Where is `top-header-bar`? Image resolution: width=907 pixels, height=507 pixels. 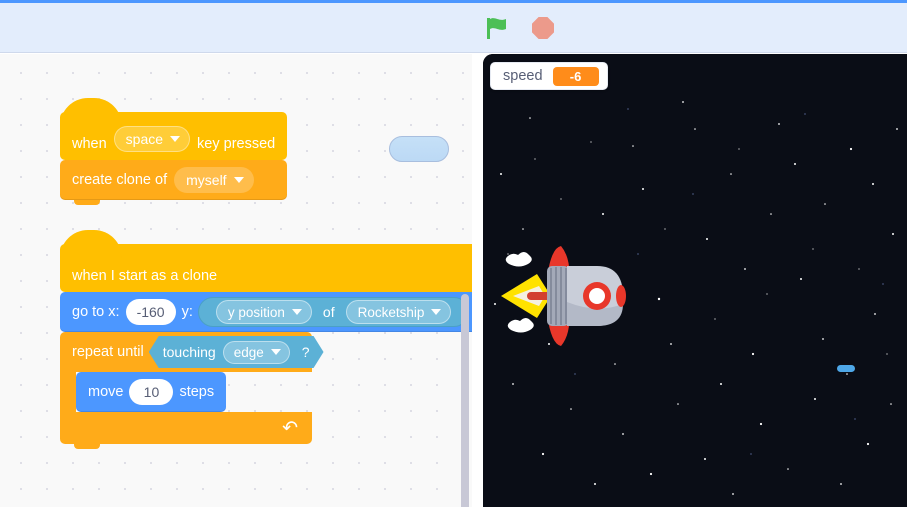
top-header-bar is located at coordinates (453, 28).